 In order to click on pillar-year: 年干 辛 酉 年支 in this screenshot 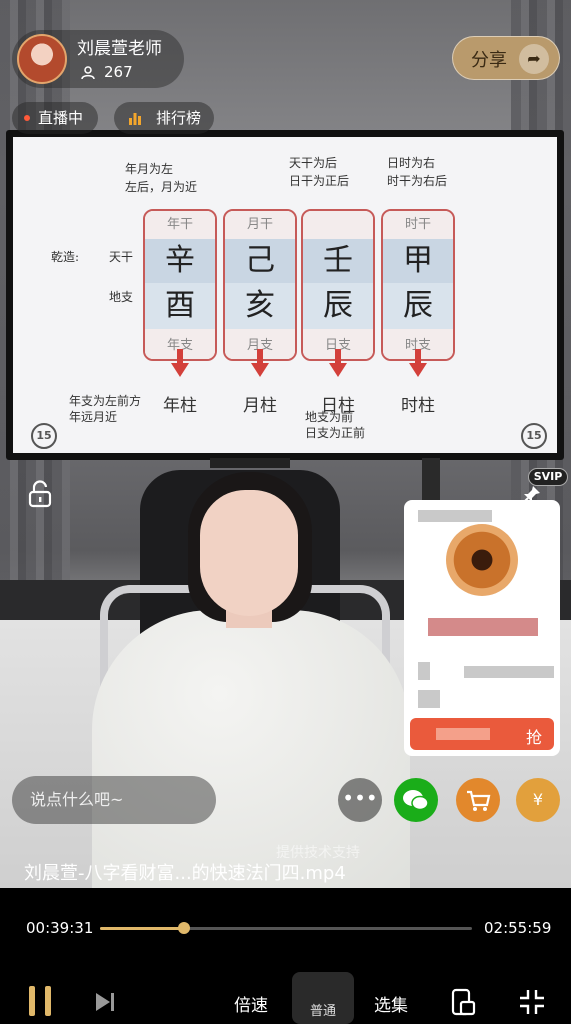, I will do `click(180, 285)`.